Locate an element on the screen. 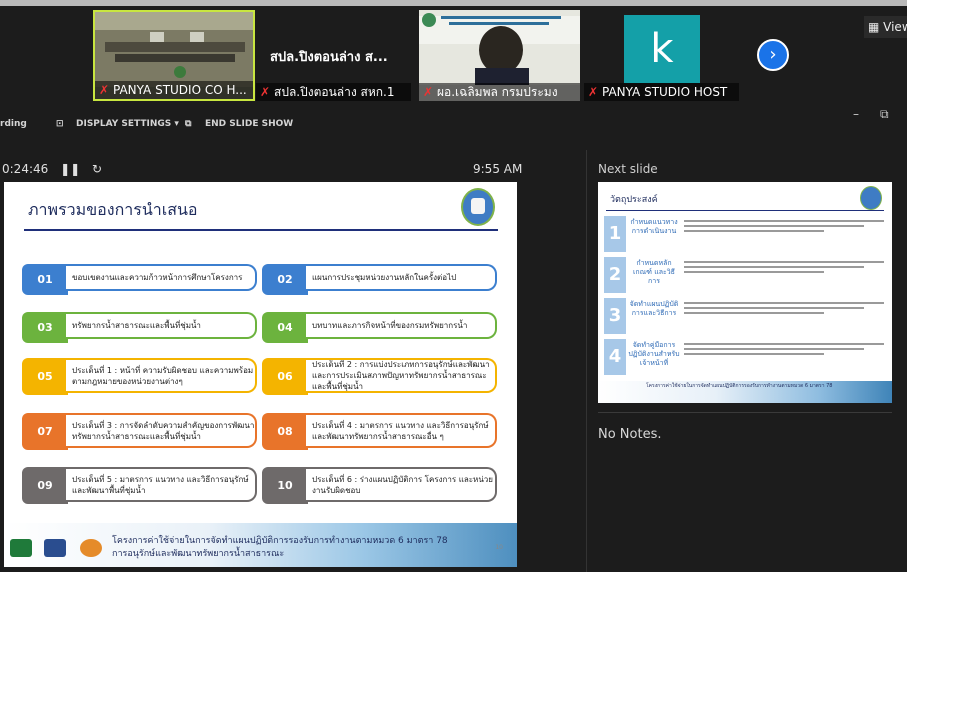 This screenshot has height=720, width=960. objective-row: 3 จัดทำแผนปฏิบัติการและวิธีการ is located at coordinates (745, 316).